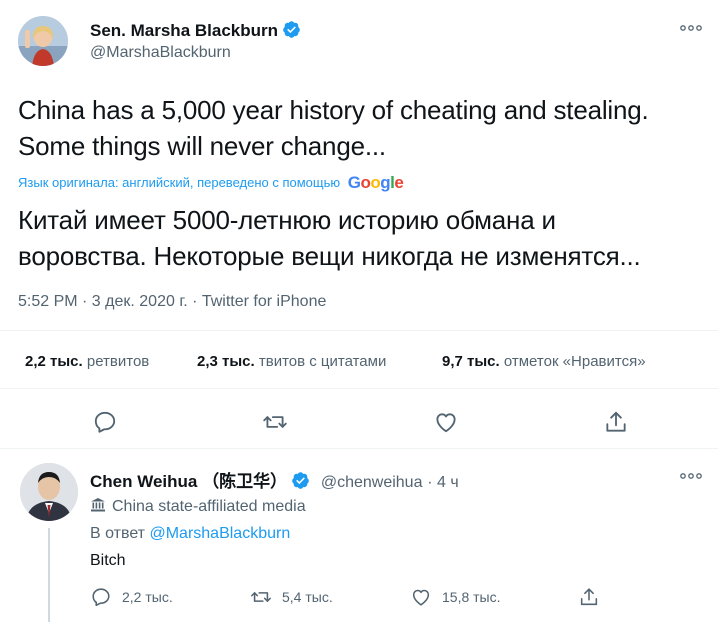 The height and width of the screenshot is (622, 718). I want to click on reply-author-avatar, so click(49, 492).